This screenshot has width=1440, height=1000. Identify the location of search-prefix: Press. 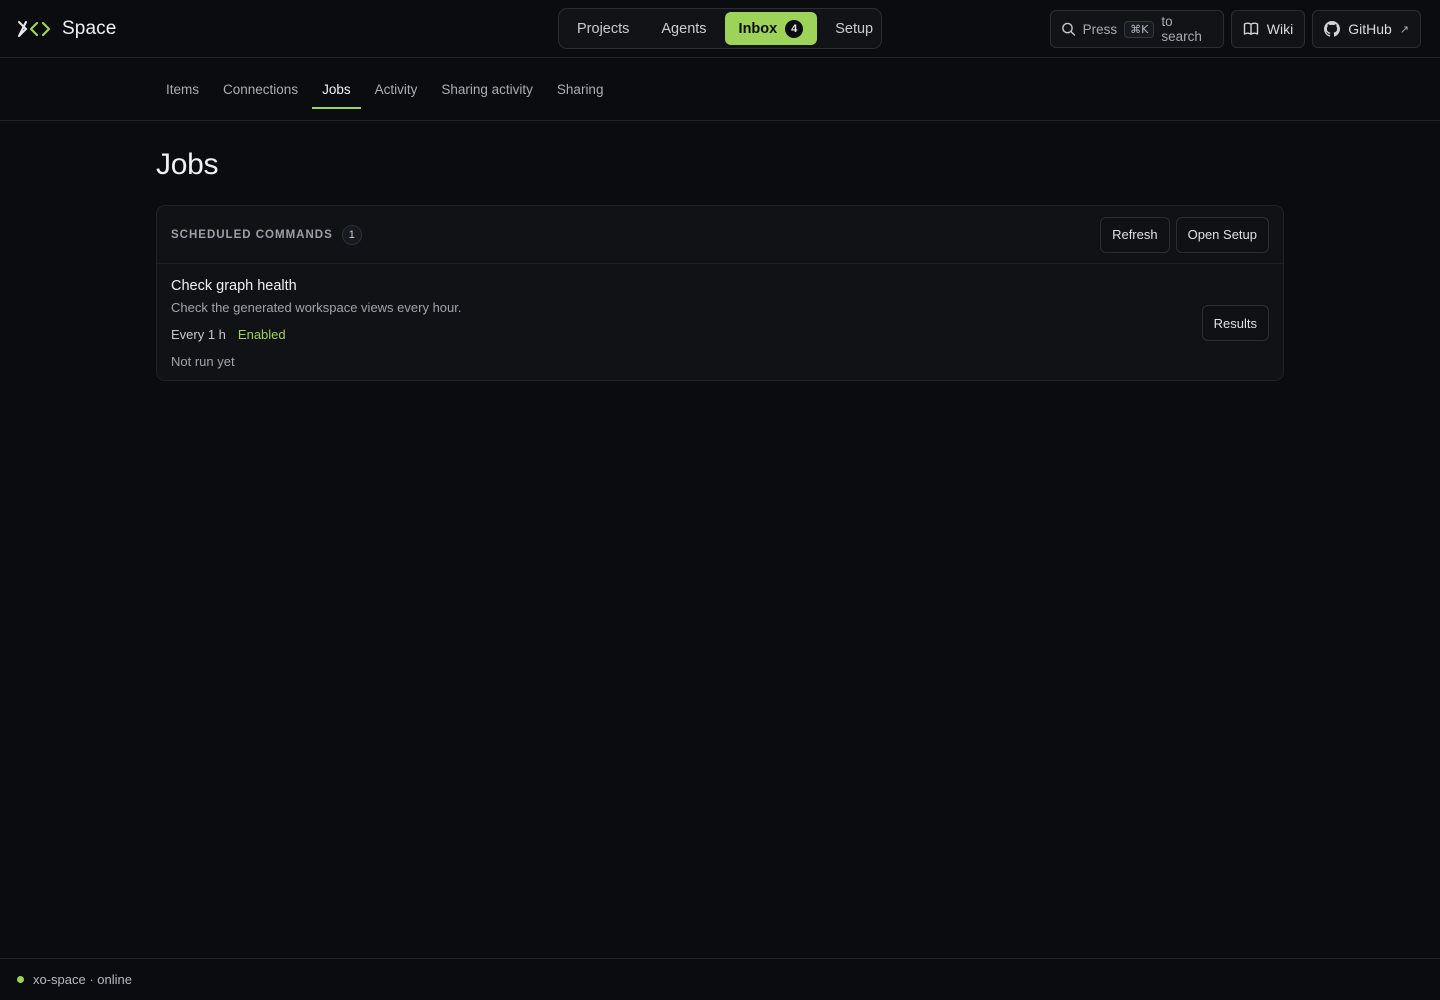
(1100, 29).